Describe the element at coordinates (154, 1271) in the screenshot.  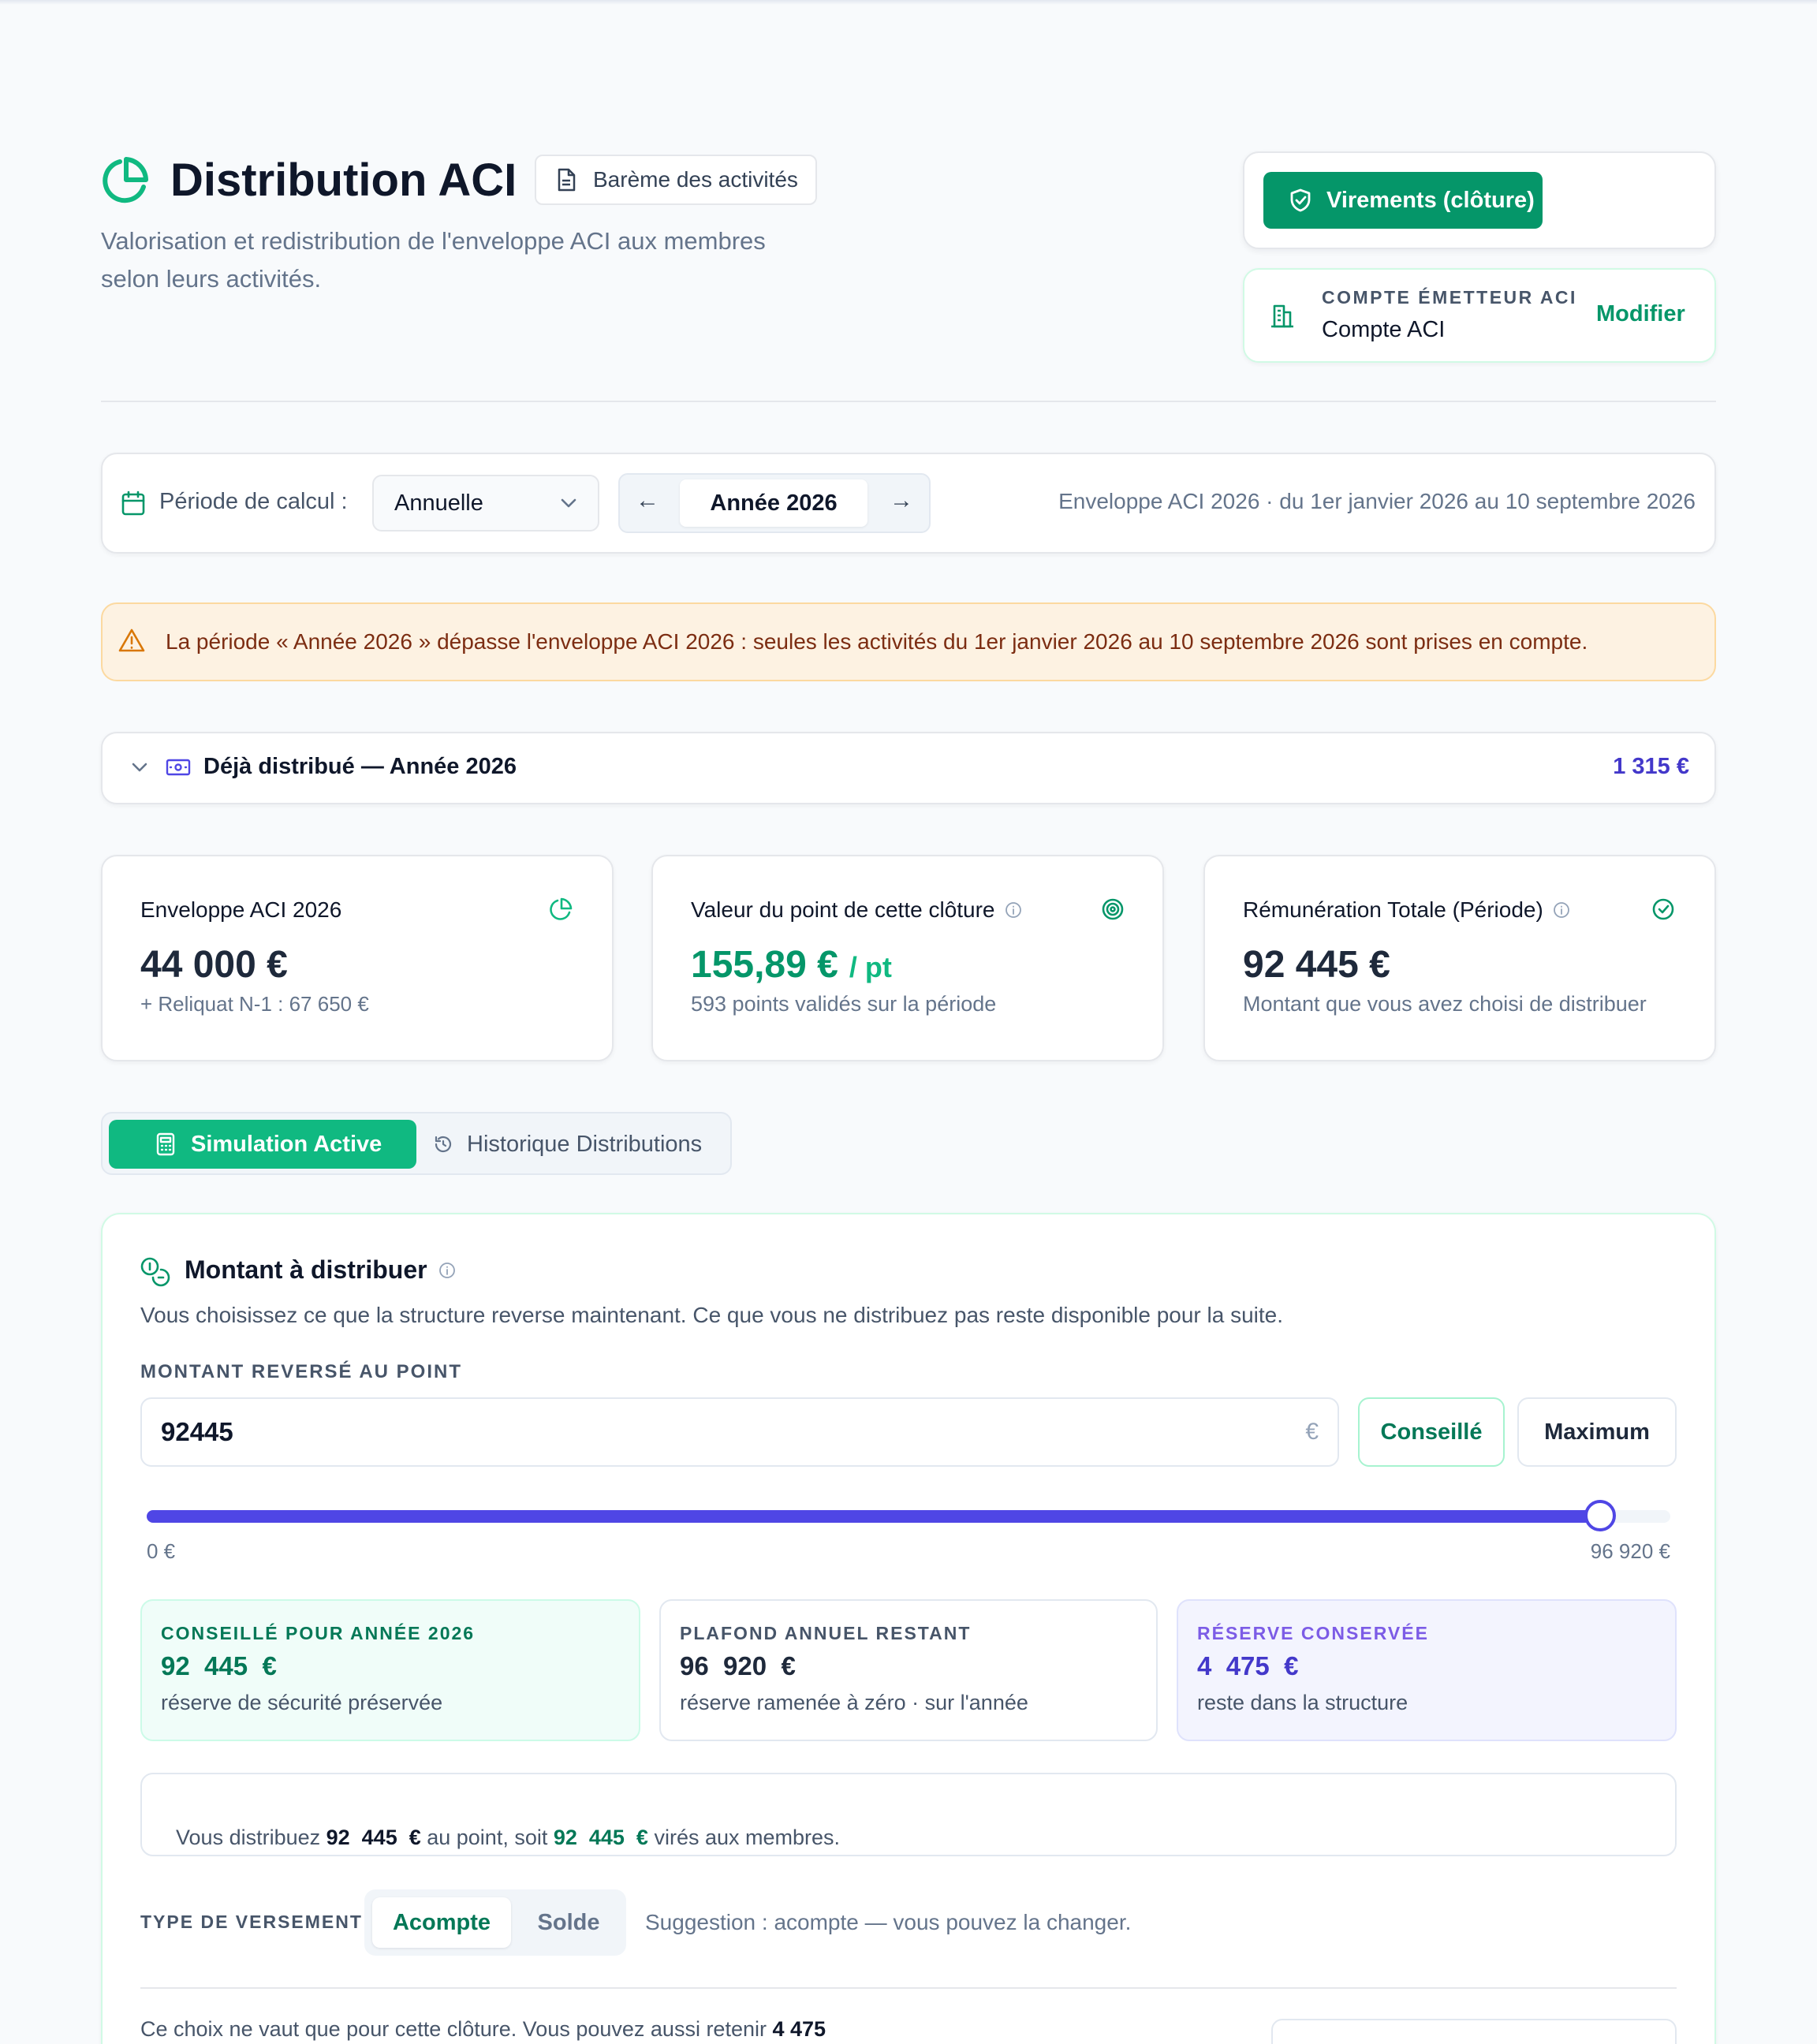
I see `coins-icon` at that location.